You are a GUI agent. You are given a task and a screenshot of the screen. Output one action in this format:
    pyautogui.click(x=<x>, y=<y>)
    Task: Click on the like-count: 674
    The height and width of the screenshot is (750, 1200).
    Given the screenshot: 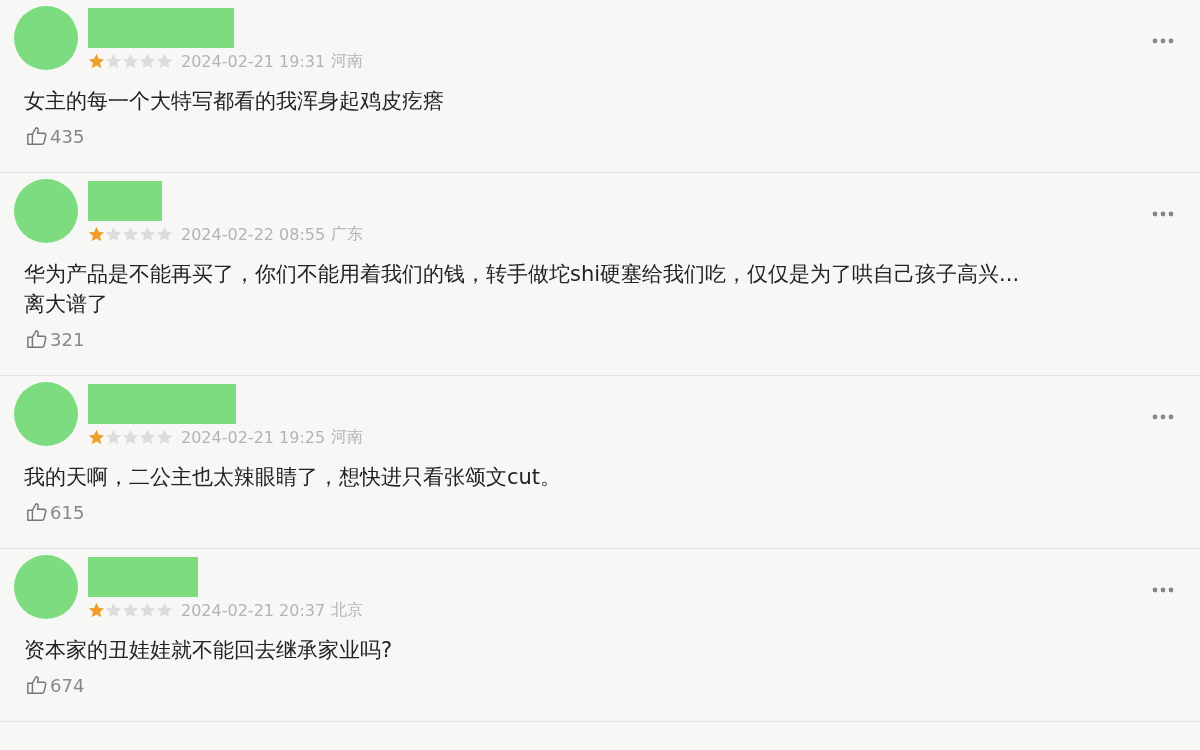 What is the action you would take?
    pyautogui.click(x=67, y=685)
    